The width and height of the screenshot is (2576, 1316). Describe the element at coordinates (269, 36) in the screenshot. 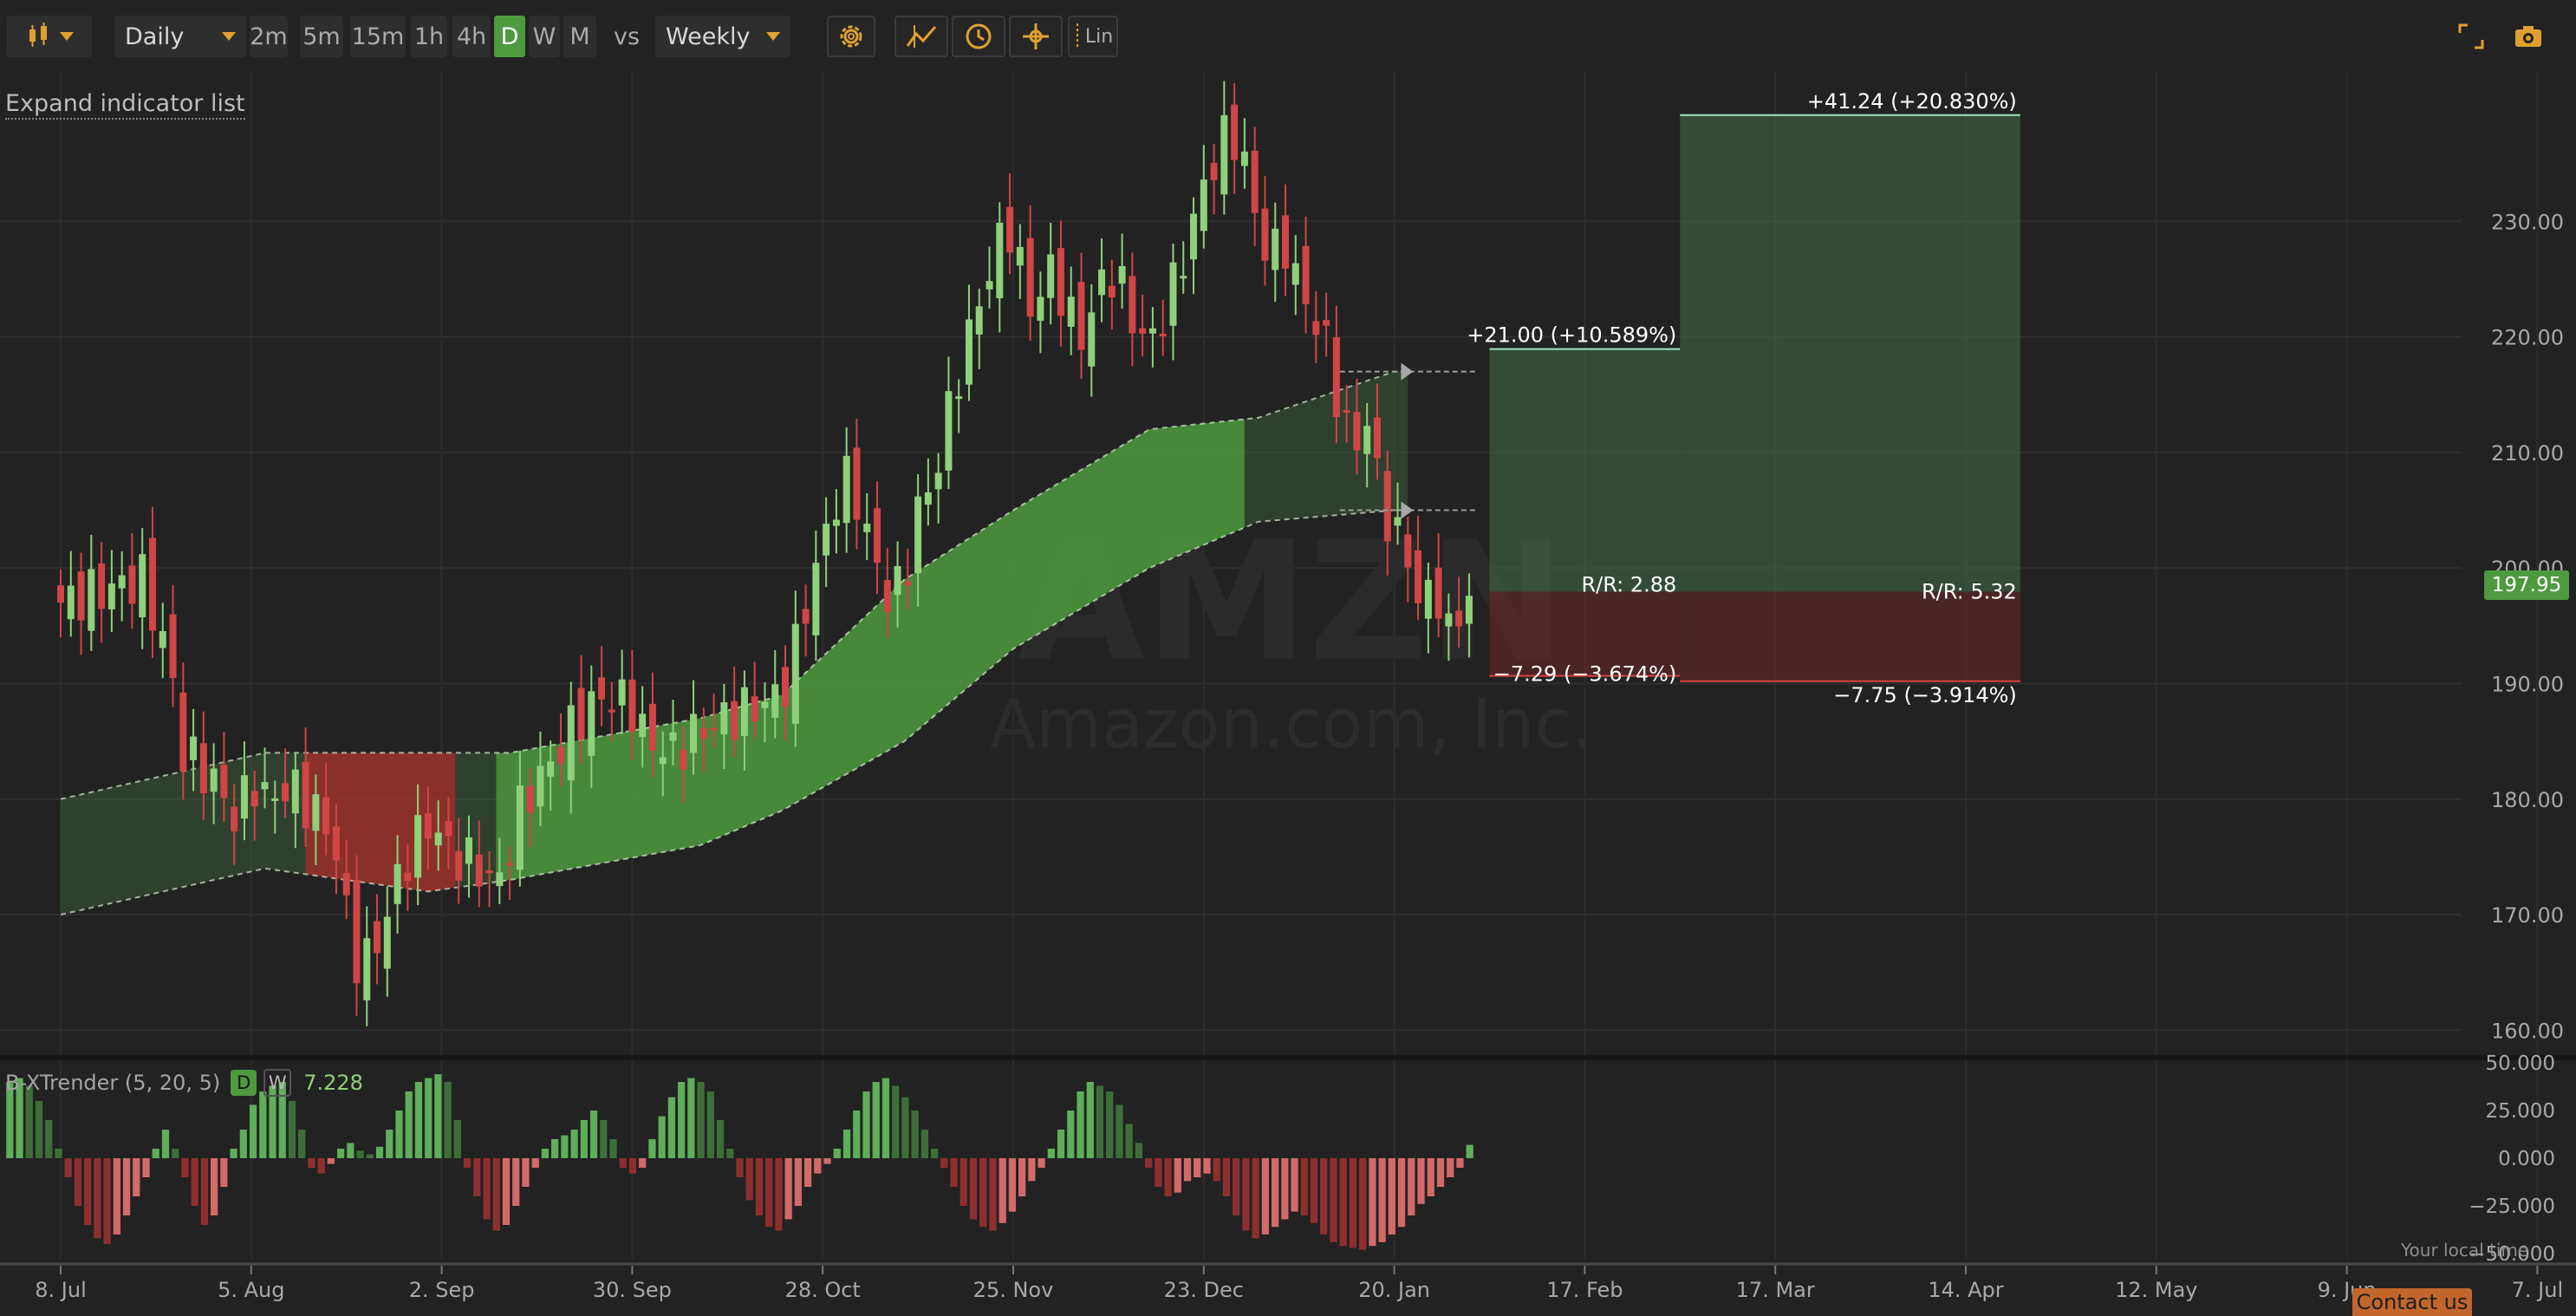

I see `tf-2m: 2m` at that location.